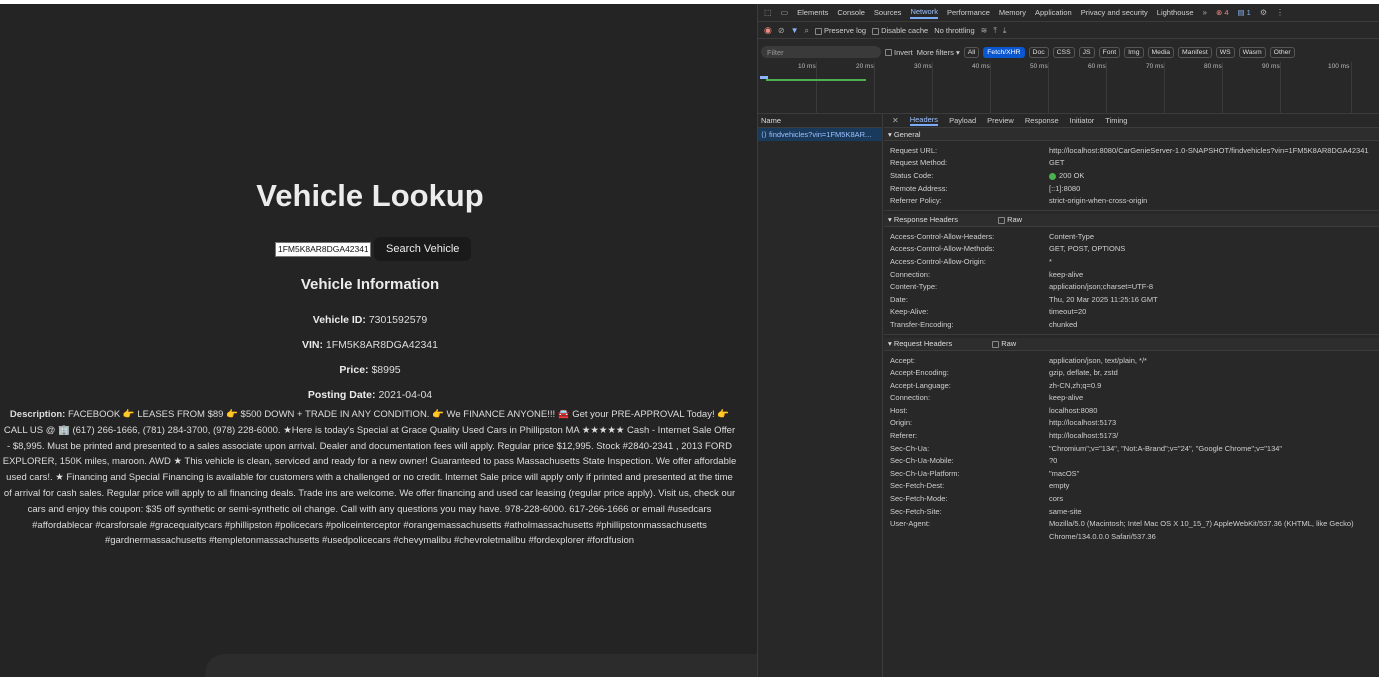  I want to click on tab-network: Network, so click(924, 13).